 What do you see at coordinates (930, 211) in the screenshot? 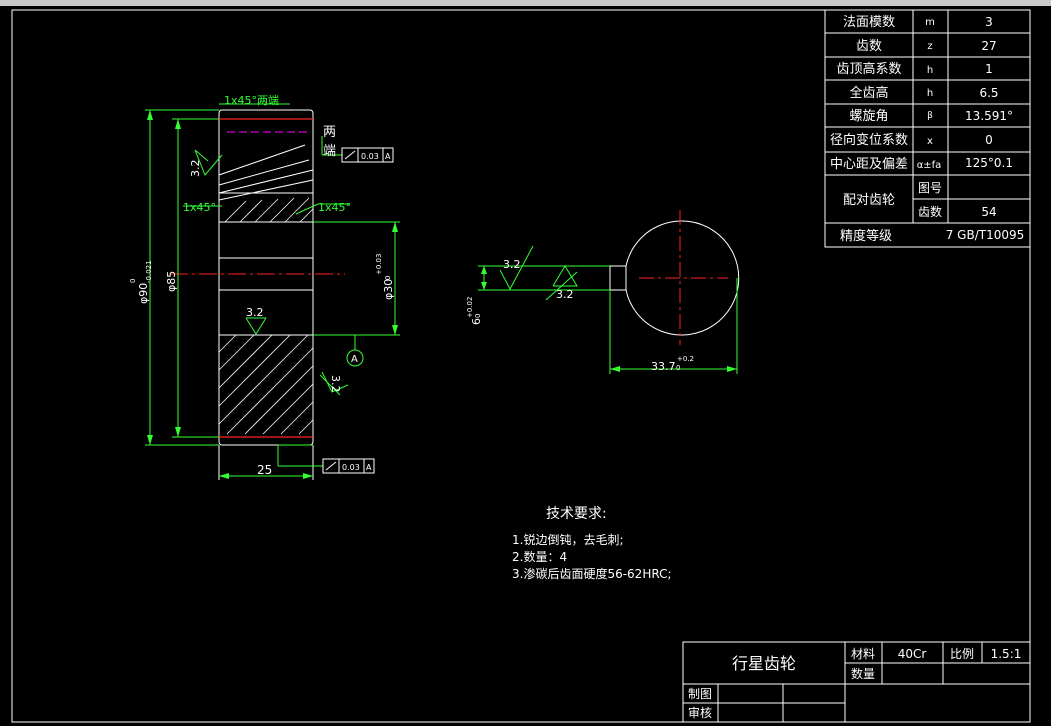
I see `mate-row-name: 齿数` at bounding box center [930, 211].